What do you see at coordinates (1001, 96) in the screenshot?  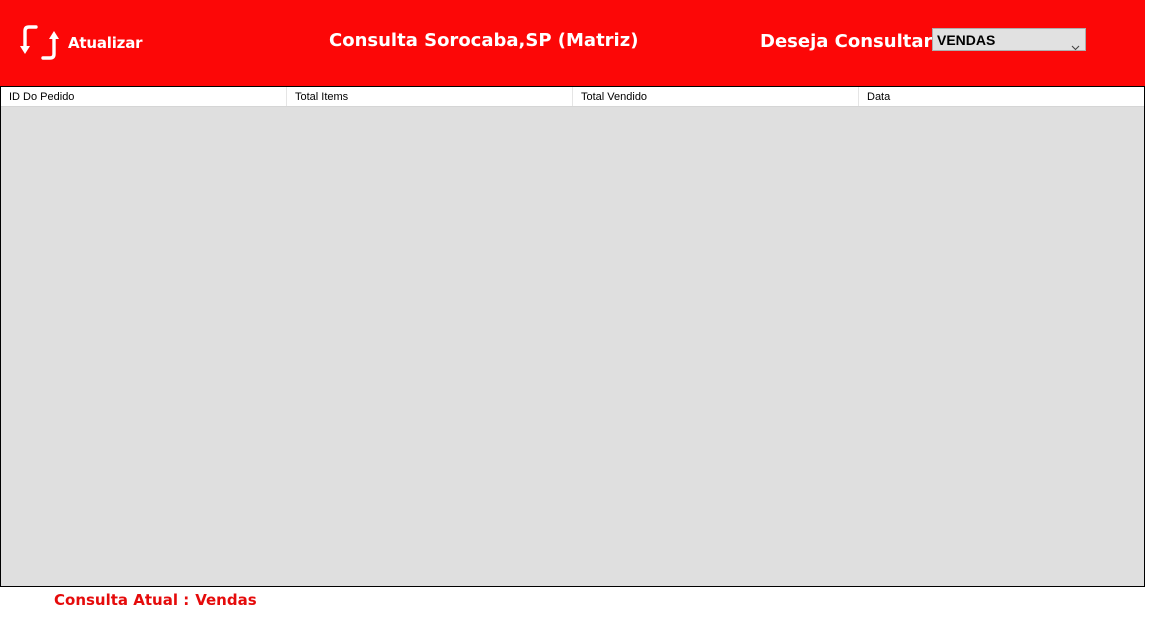 I see `column-header-data: Data` at bounding box center [1001, 96].